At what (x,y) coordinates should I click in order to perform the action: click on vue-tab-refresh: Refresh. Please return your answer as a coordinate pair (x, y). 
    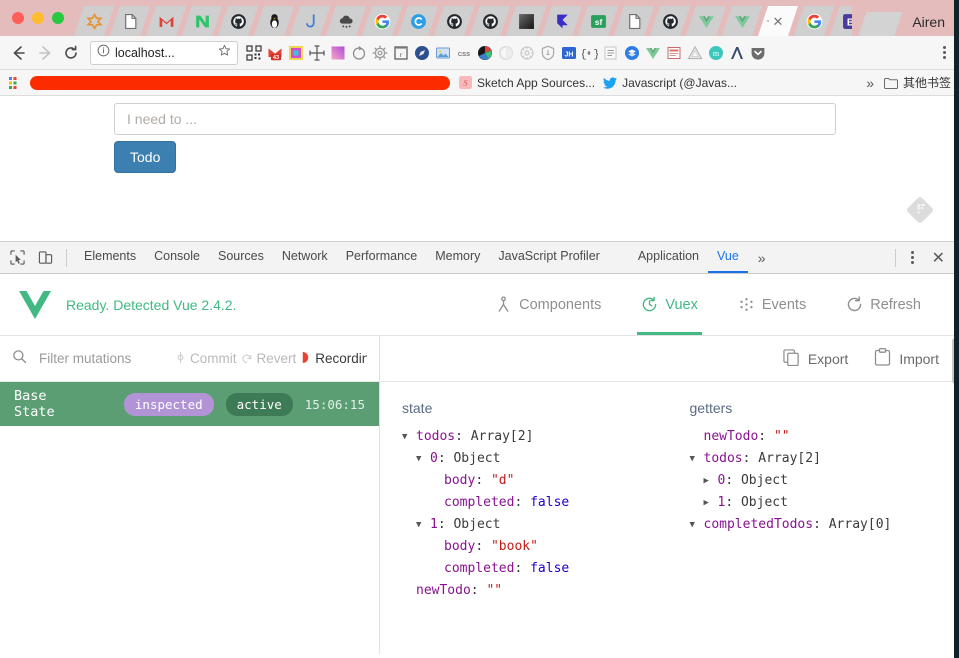
    Looking at the image, I should click on (883, 304).